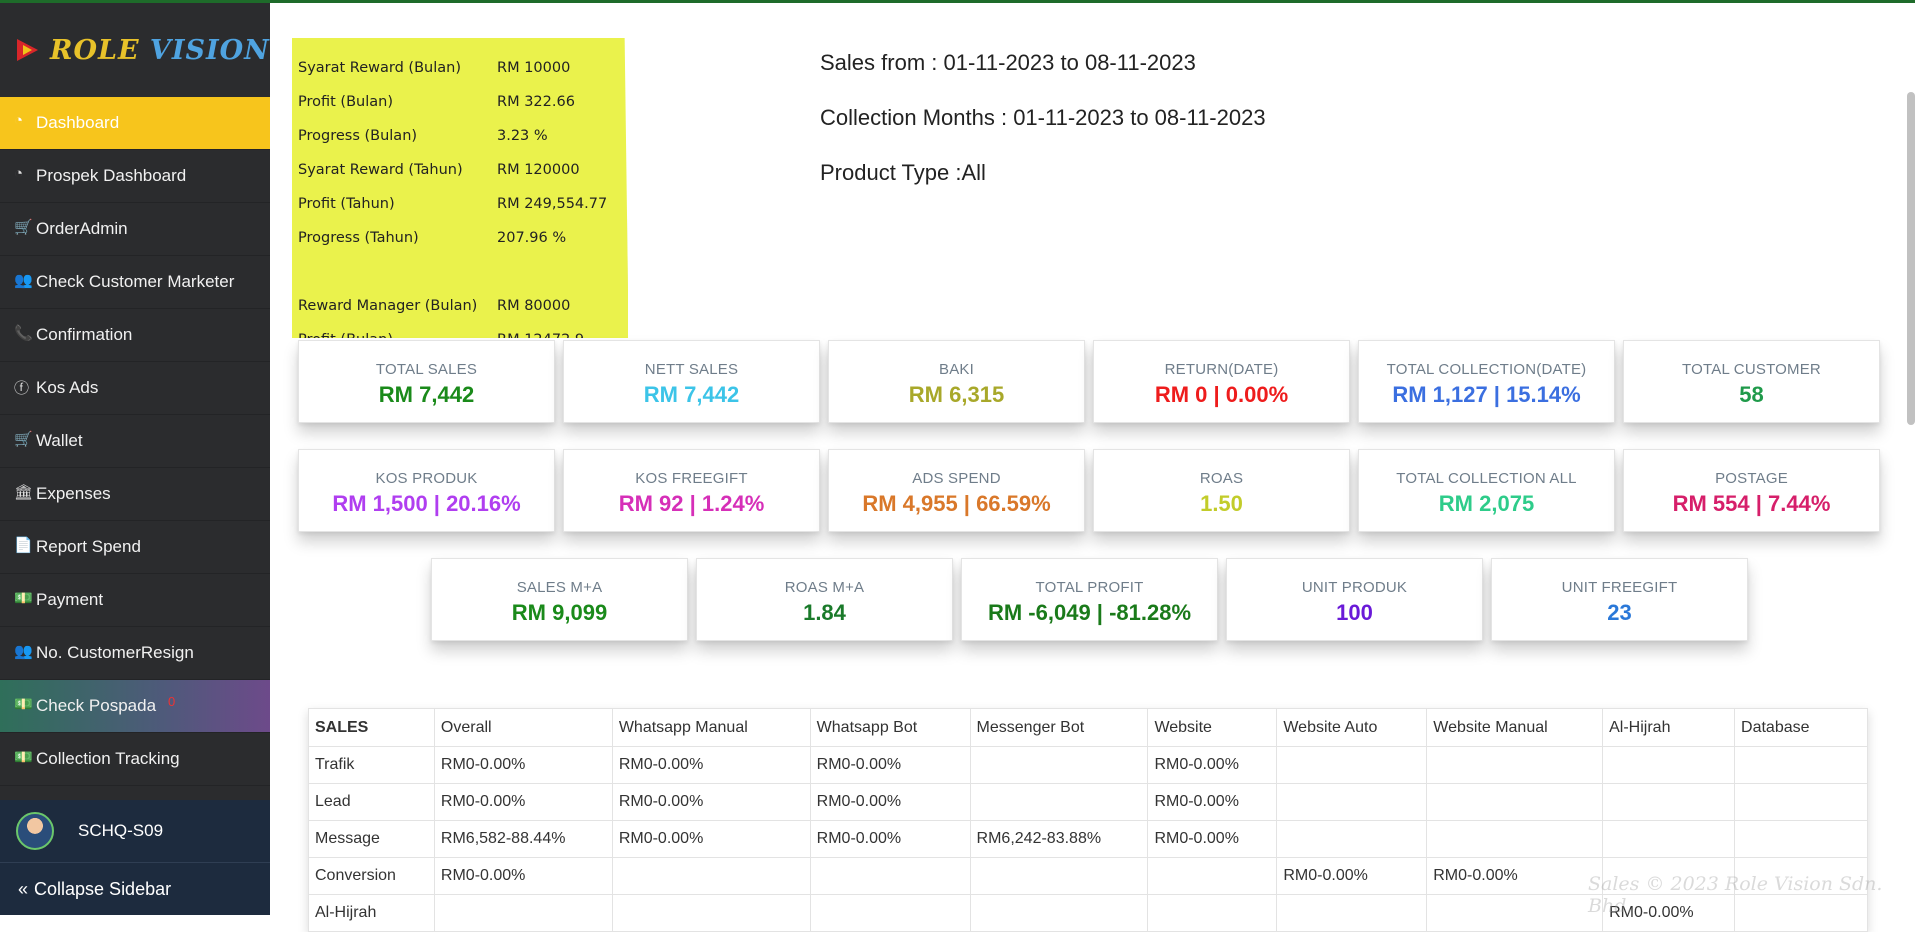 This screenshot has width=1915, height=932. I want to click on stat-card-return-date: RETURN(DATE) RM 0 | 0.00%, so click(1221, 381).